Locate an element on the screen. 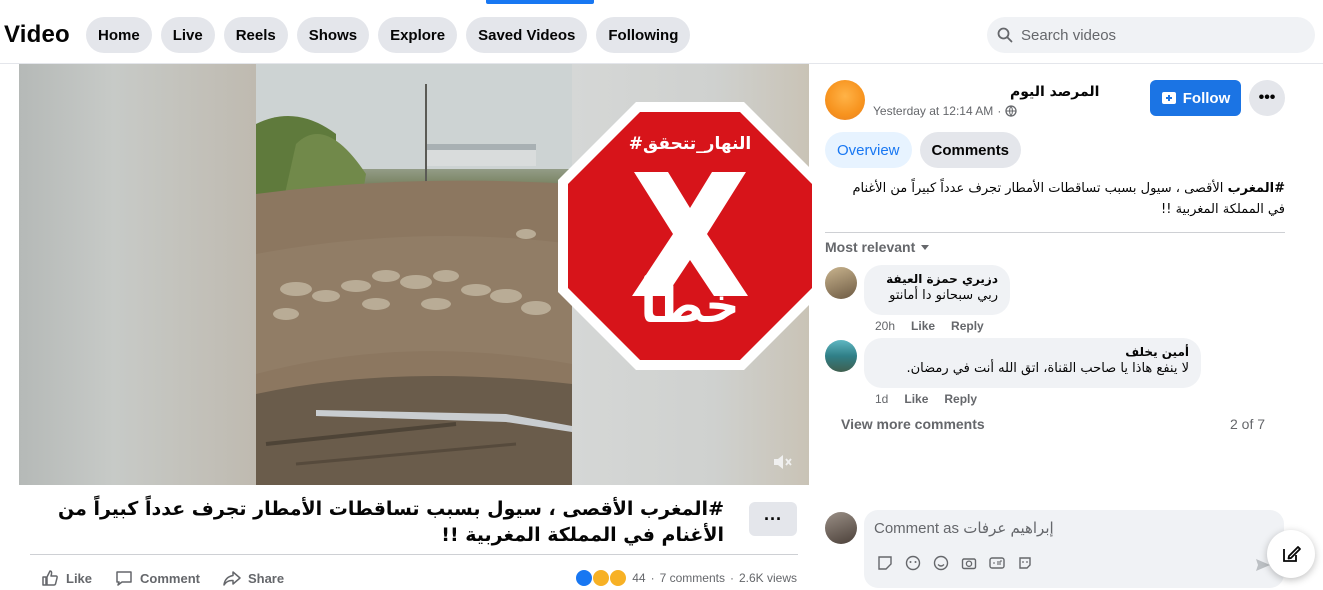 The width and height of the screenshot is (1323, 590). comment-label: Comment is located at coordinates (170, 578).